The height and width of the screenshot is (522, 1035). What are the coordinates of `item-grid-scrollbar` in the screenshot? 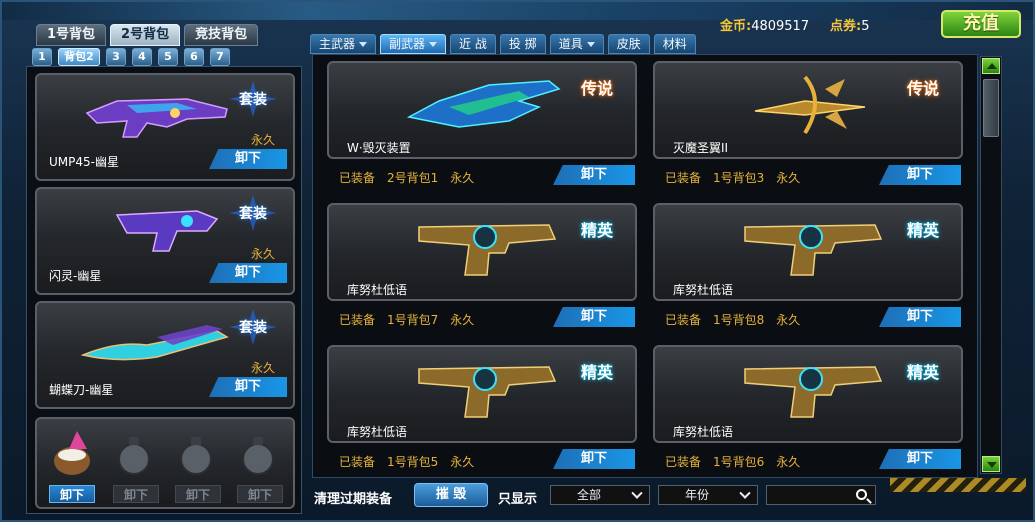 It's located at (991, 265).